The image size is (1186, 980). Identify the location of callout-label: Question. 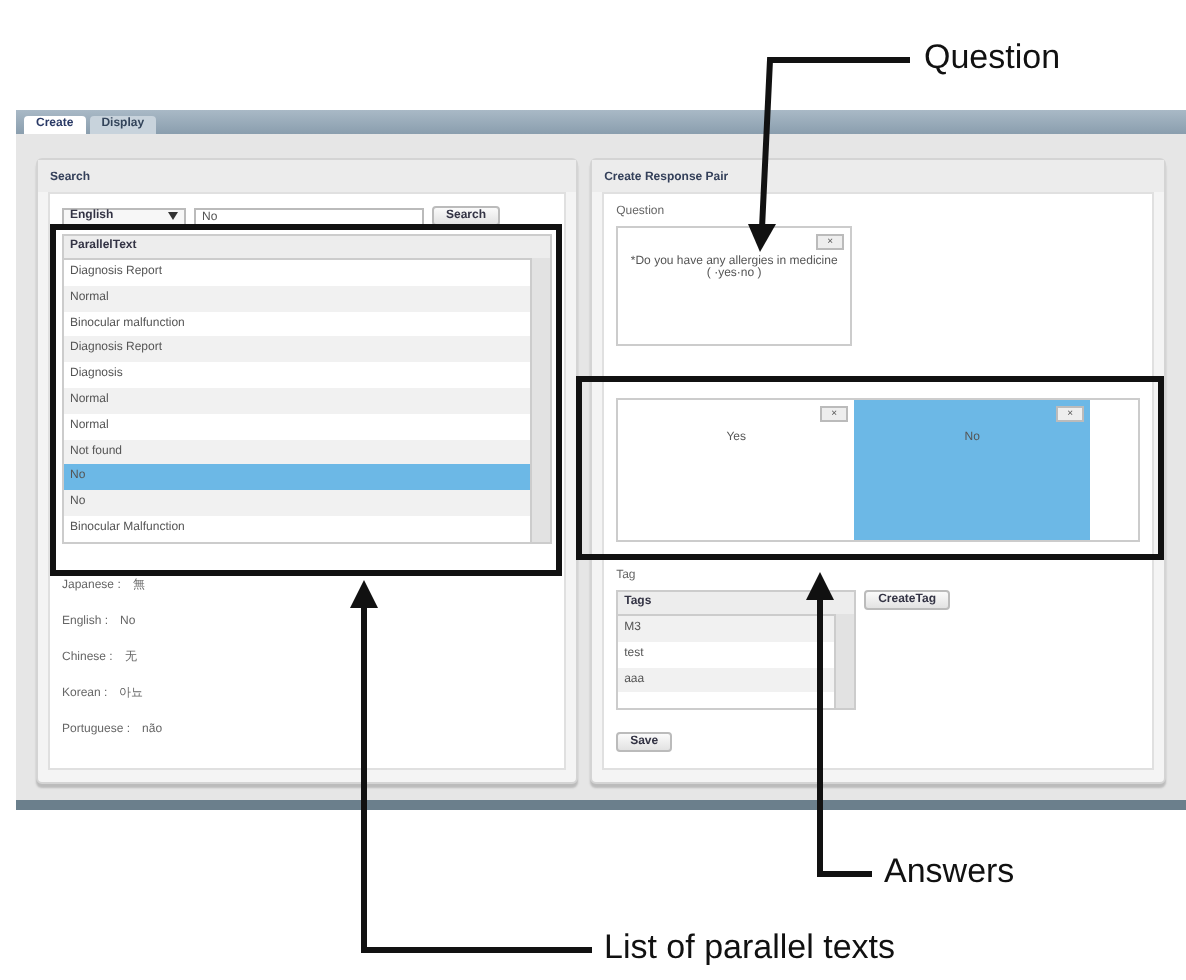
(992, 58).